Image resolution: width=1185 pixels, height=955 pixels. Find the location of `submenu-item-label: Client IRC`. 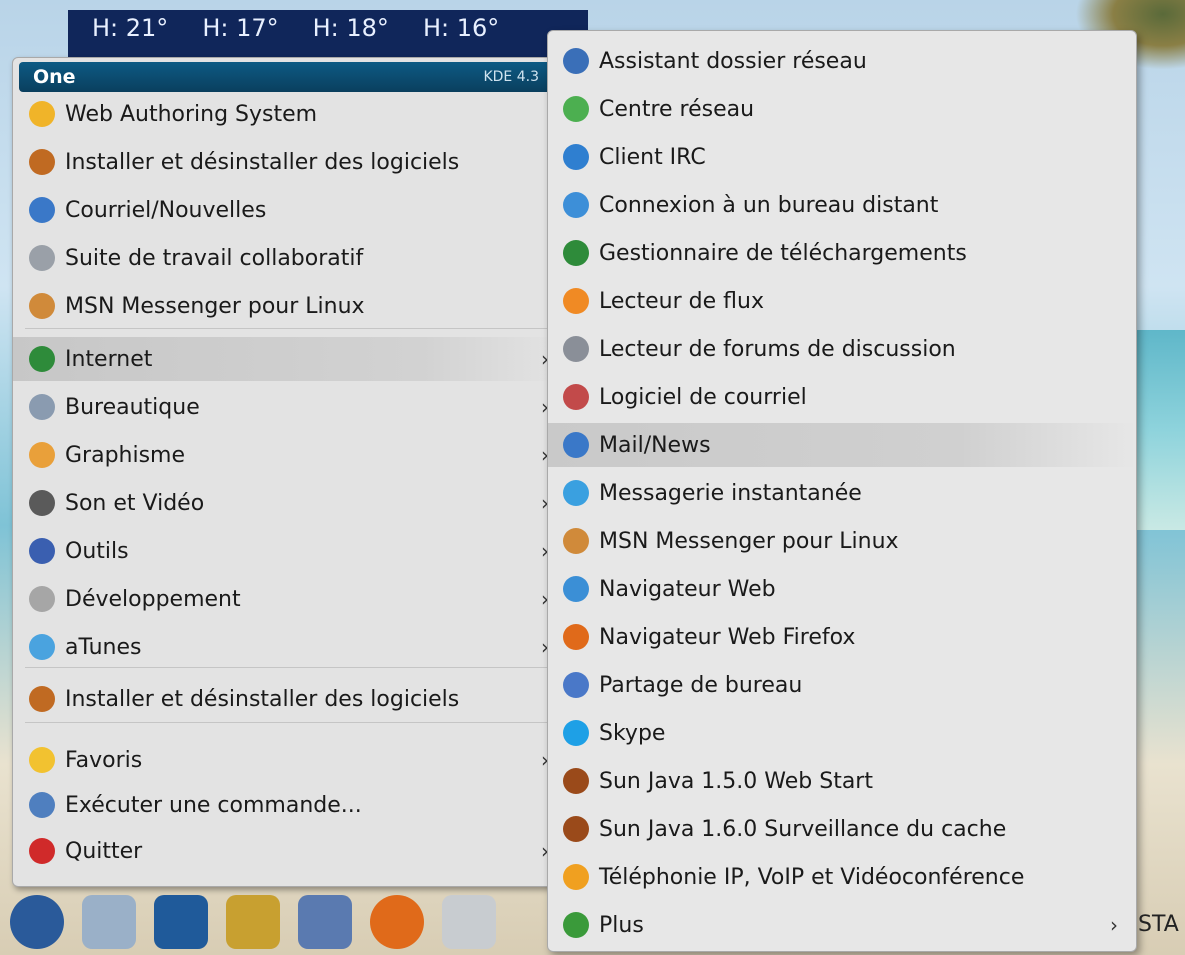

submenu-item-label: Client IRC is located at coordinates (652, 157).